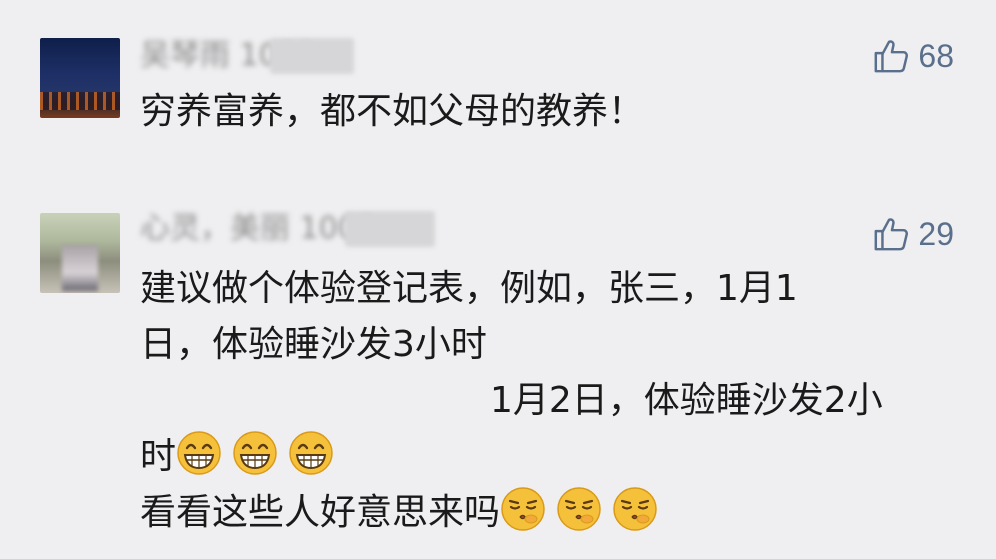  What do you see at coordinates (548, 457) in the screenshot?
I see `comment-line-with-emoji: 时` at bounding box center [548, 457].